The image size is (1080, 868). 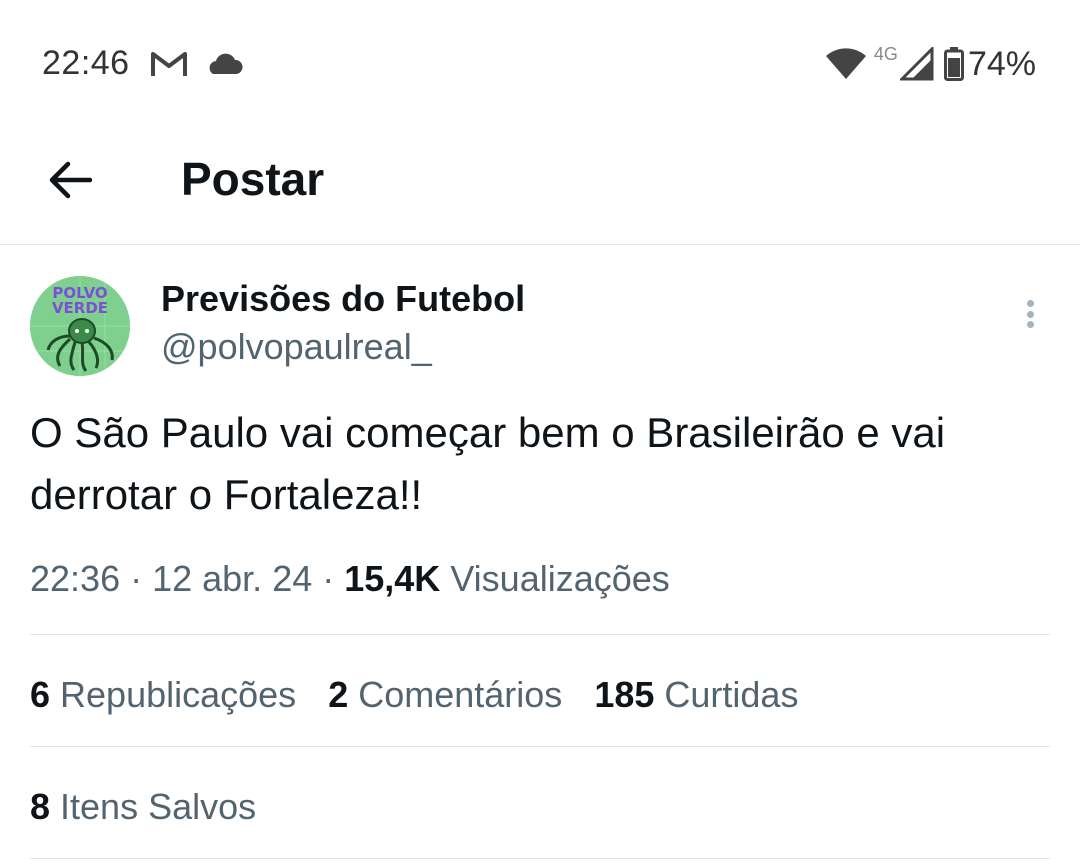 What do you see at coordinates (916, 64) in the screenshot?
I see `signal-icon` at bounding box center [916, 64].